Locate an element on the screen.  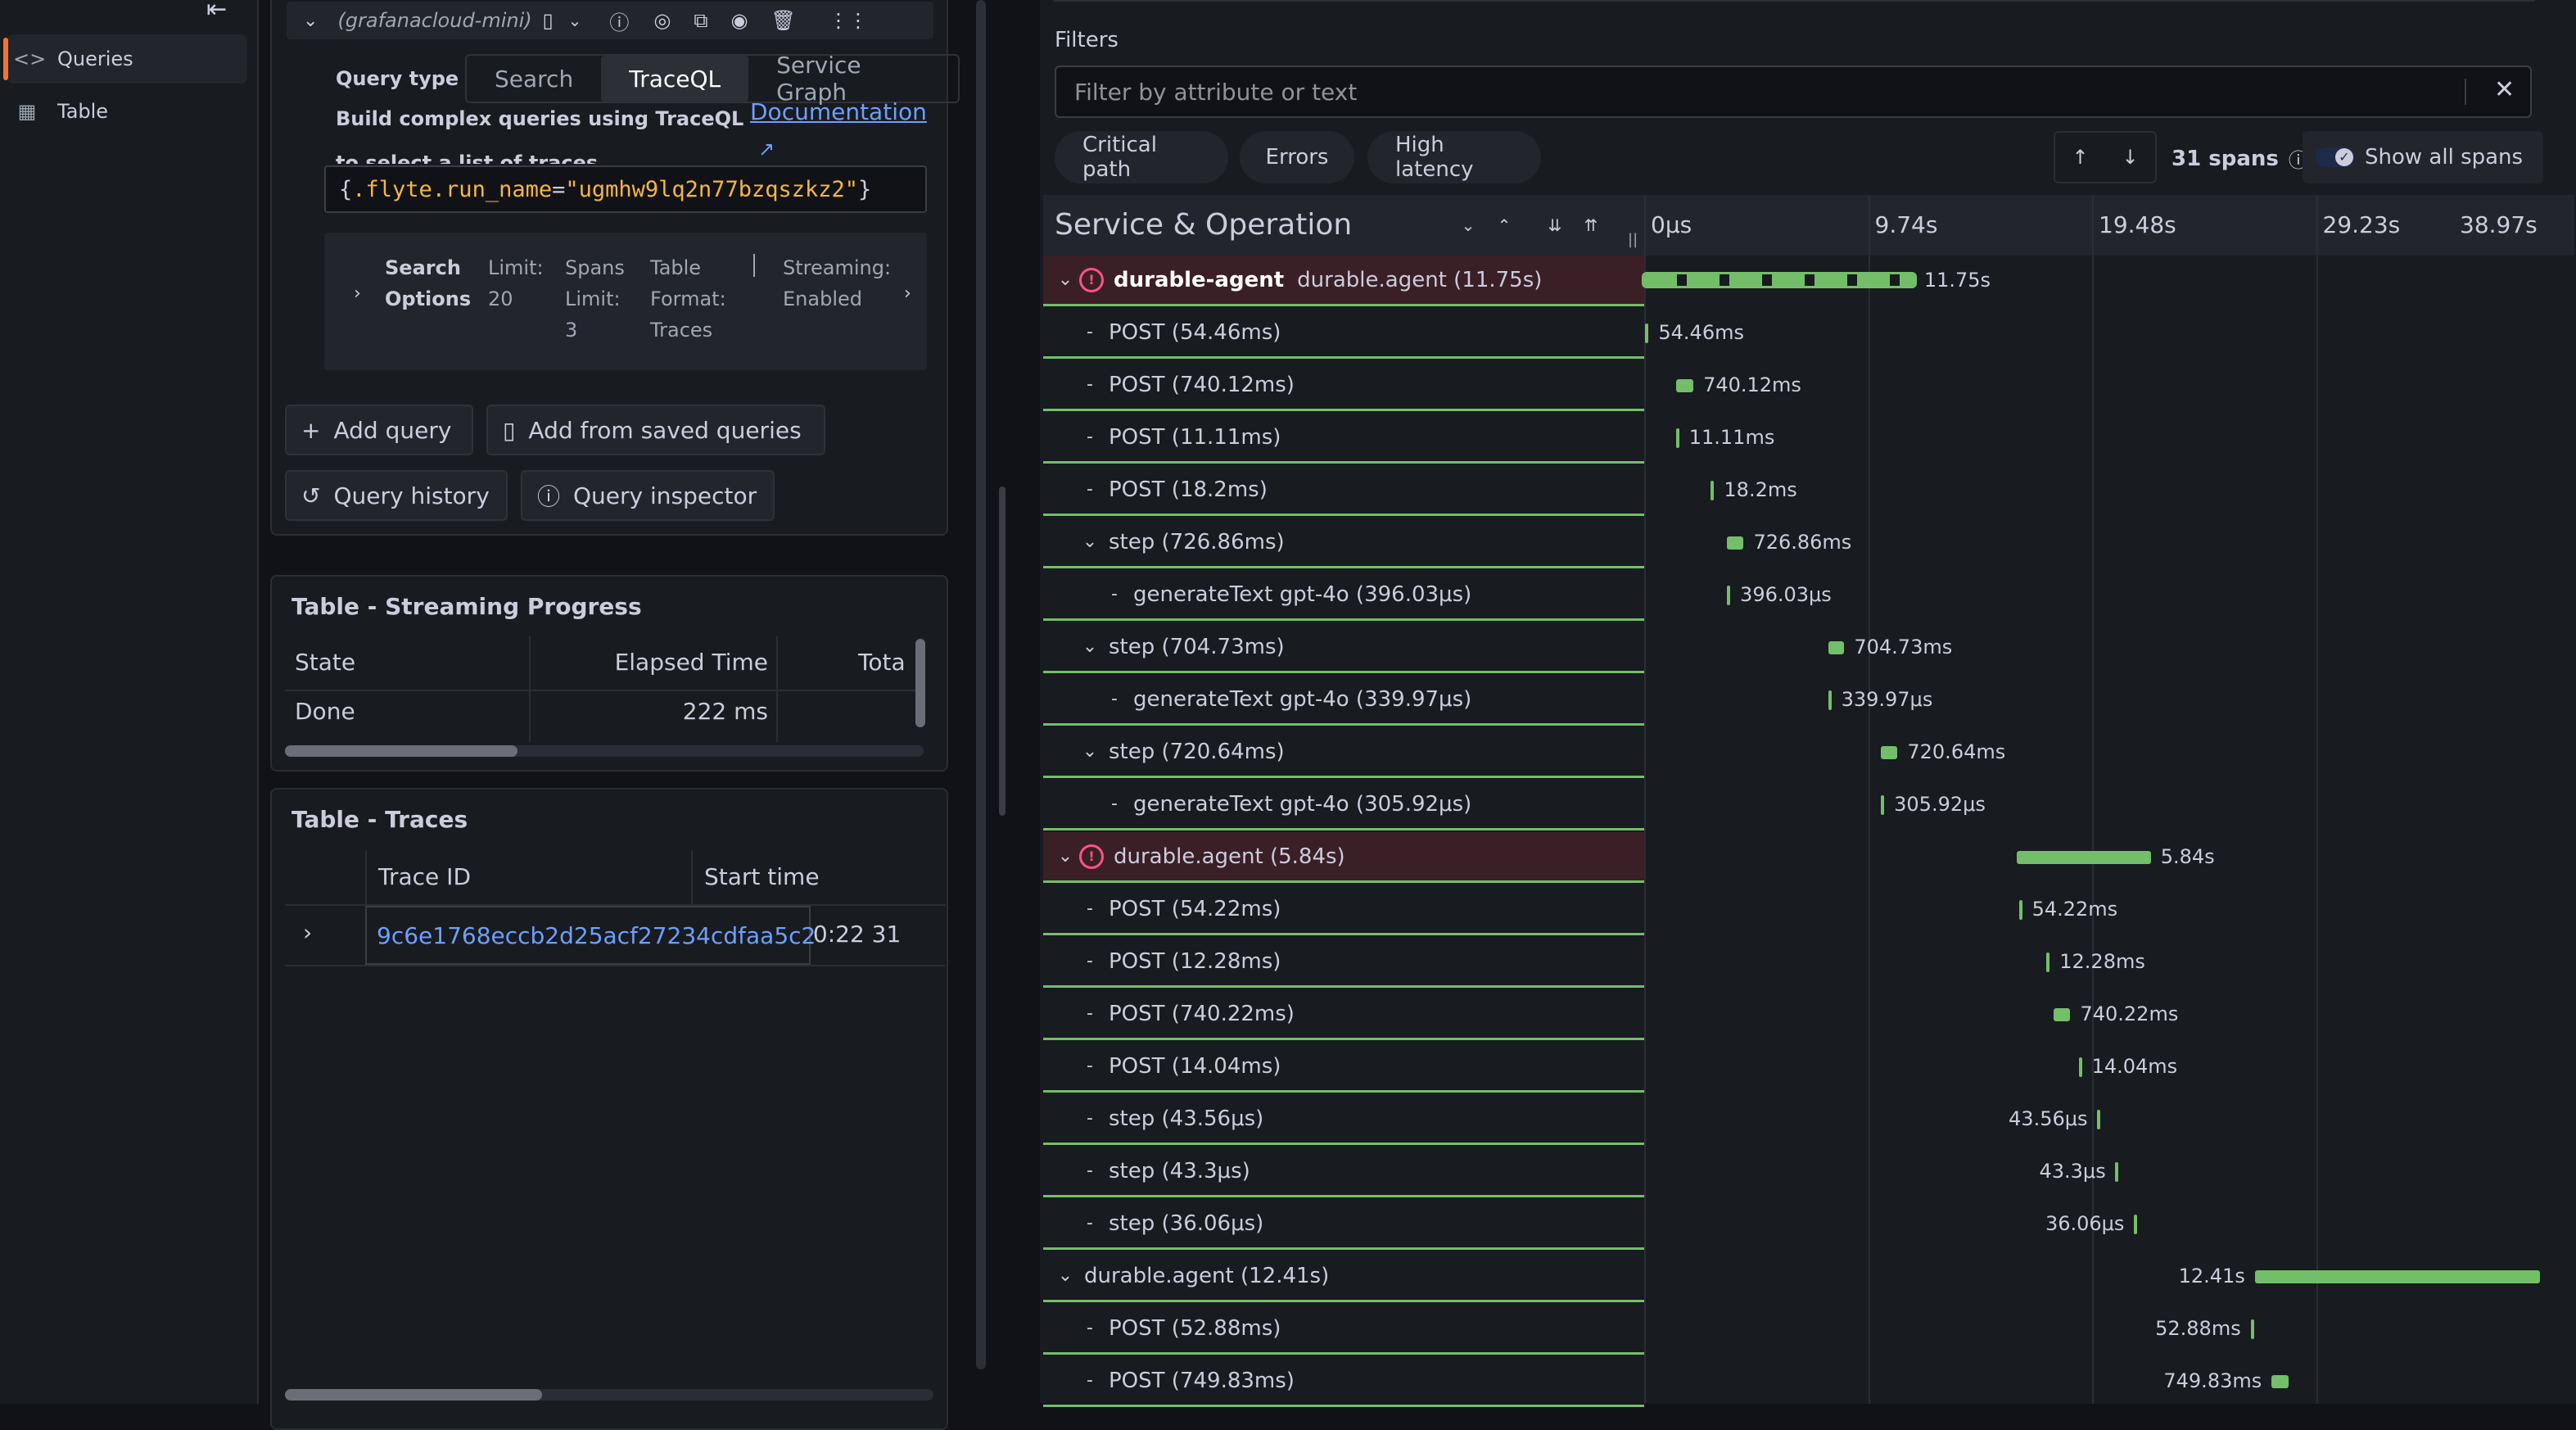
span-row: - POST (52.88ms) is located at coordinates (1343, 1329).